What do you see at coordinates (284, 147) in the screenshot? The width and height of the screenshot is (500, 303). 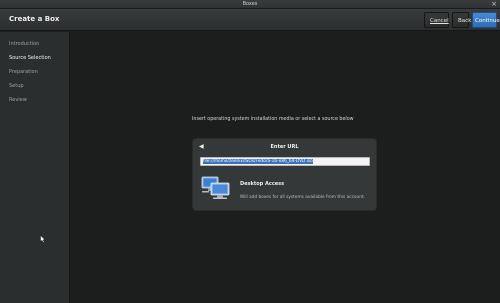 I see `panel-title: Enter URL` at bounding box center [284, 147].